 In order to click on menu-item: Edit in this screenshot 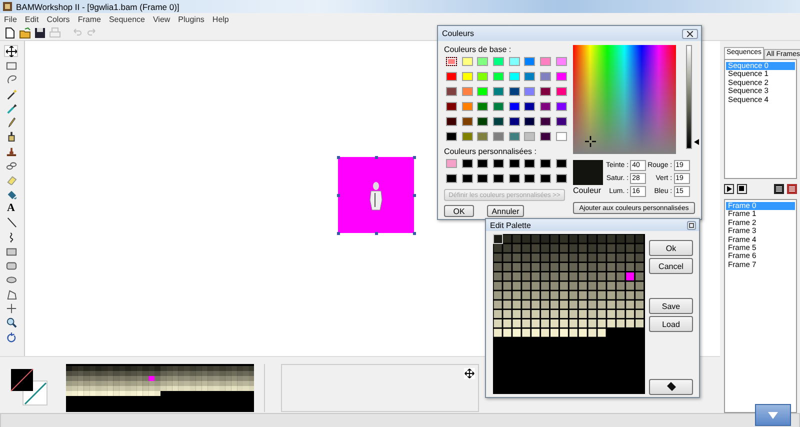, I will do `click(31, 19)`.